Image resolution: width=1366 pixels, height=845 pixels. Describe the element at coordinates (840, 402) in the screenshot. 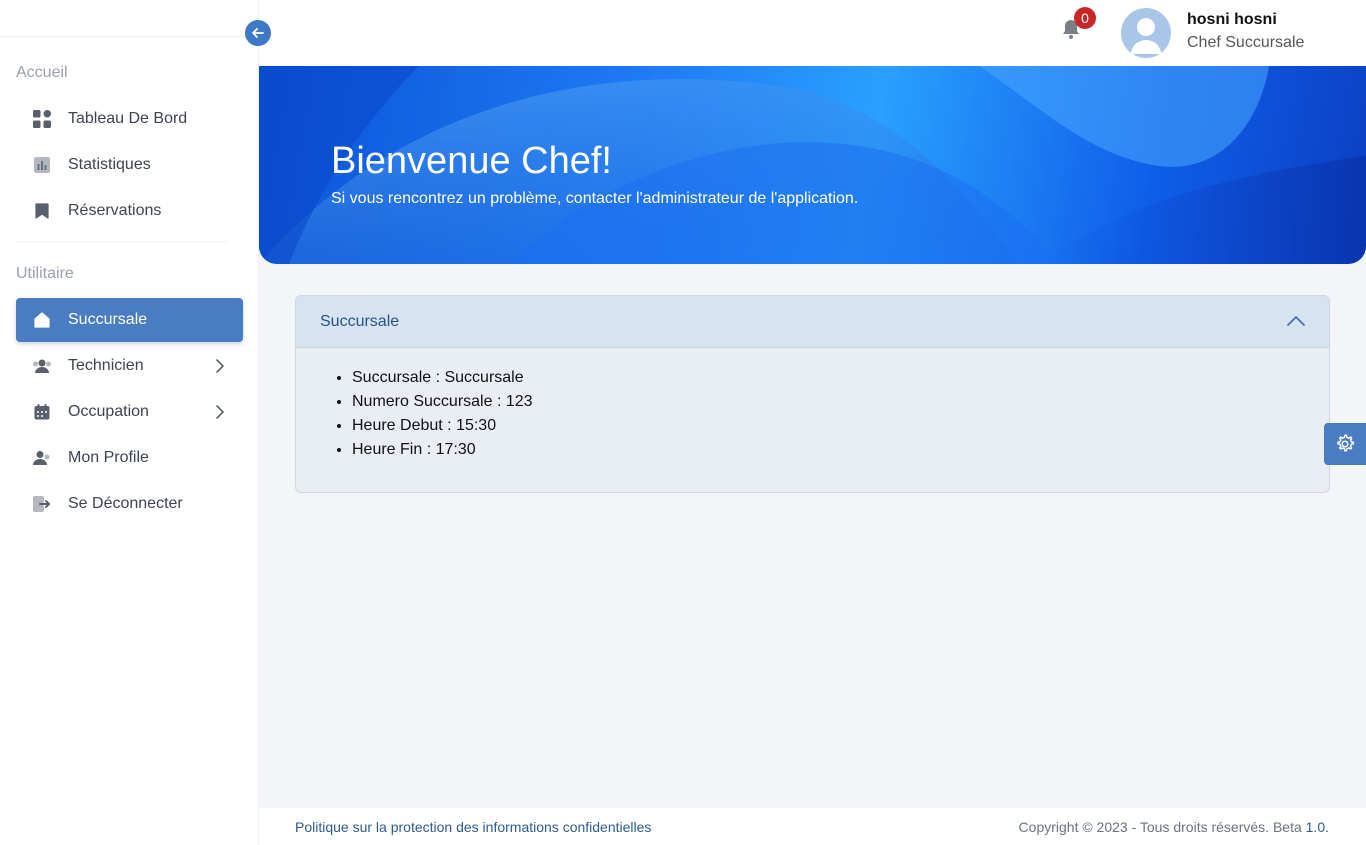

I see `detail-numero-succursale: Numero Succursale : 123` at that location.